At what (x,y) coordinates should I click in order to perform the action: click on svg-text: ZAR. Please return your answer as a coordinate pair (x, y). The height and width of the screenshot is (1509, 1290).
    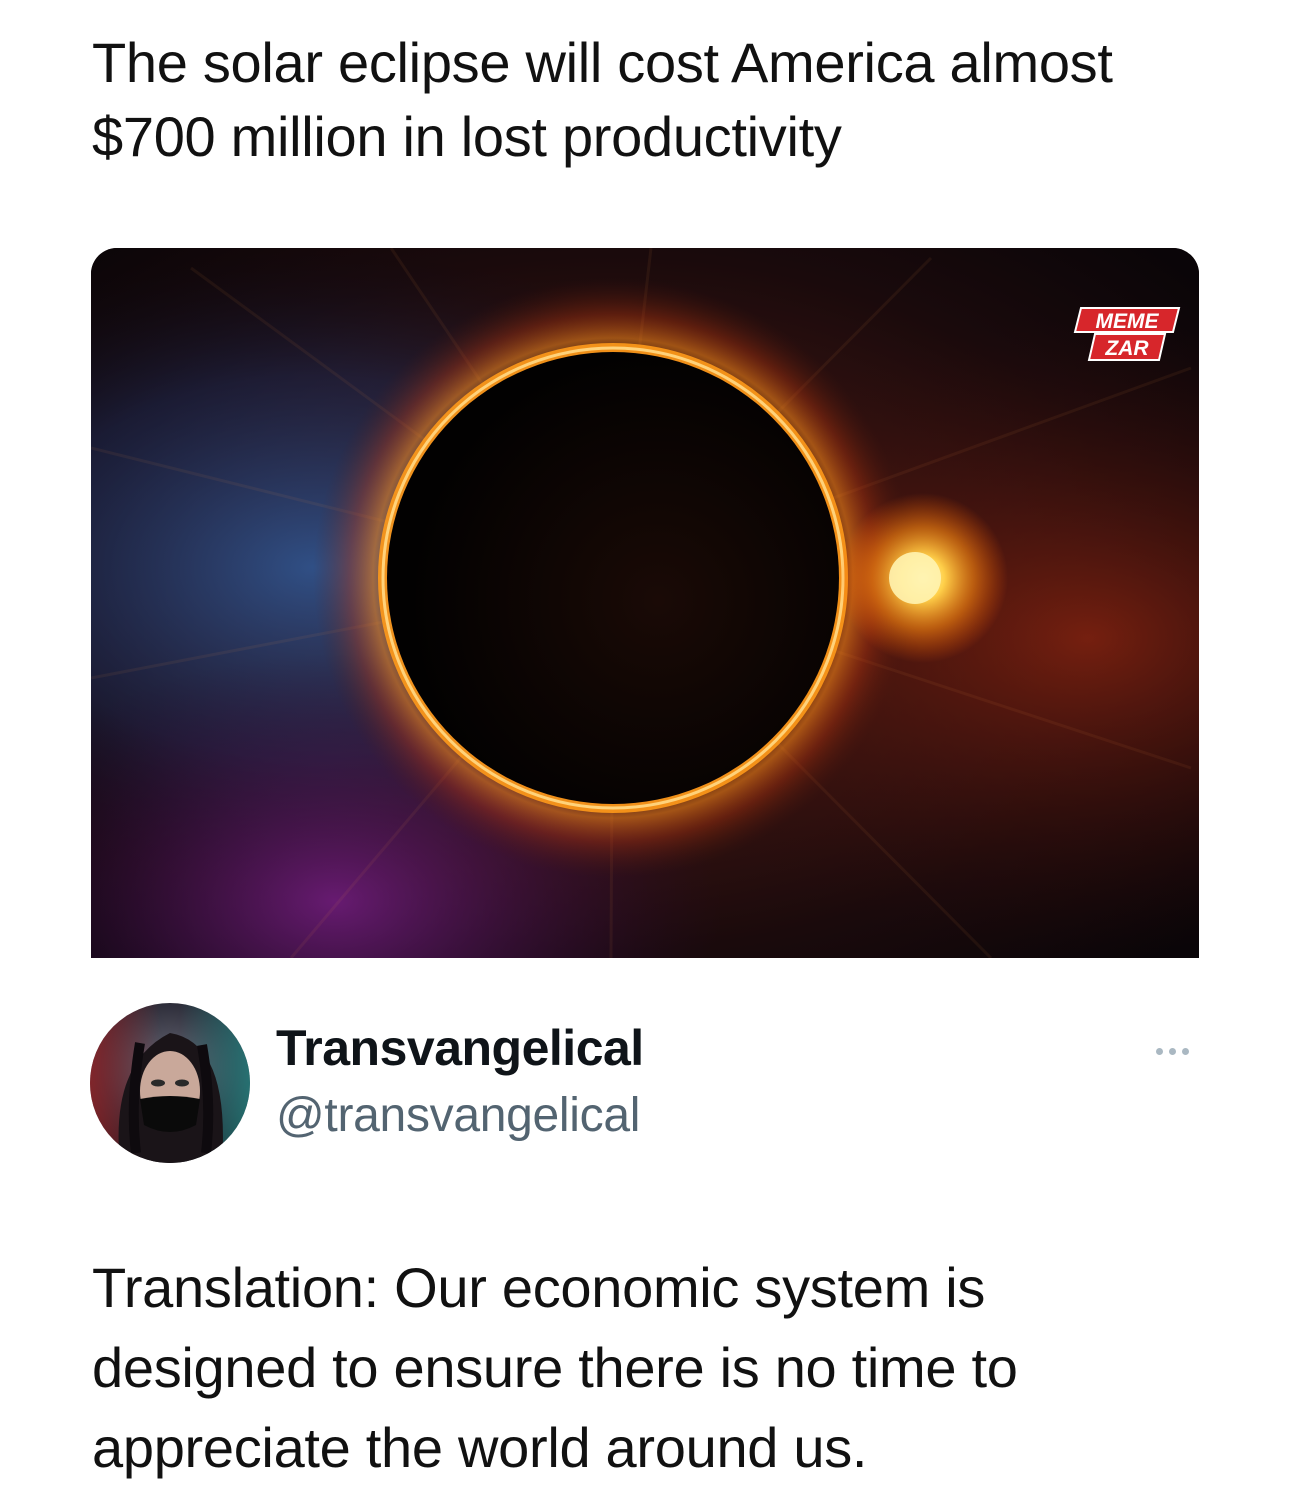
    Looking at the image, I should click on (1126, 348).